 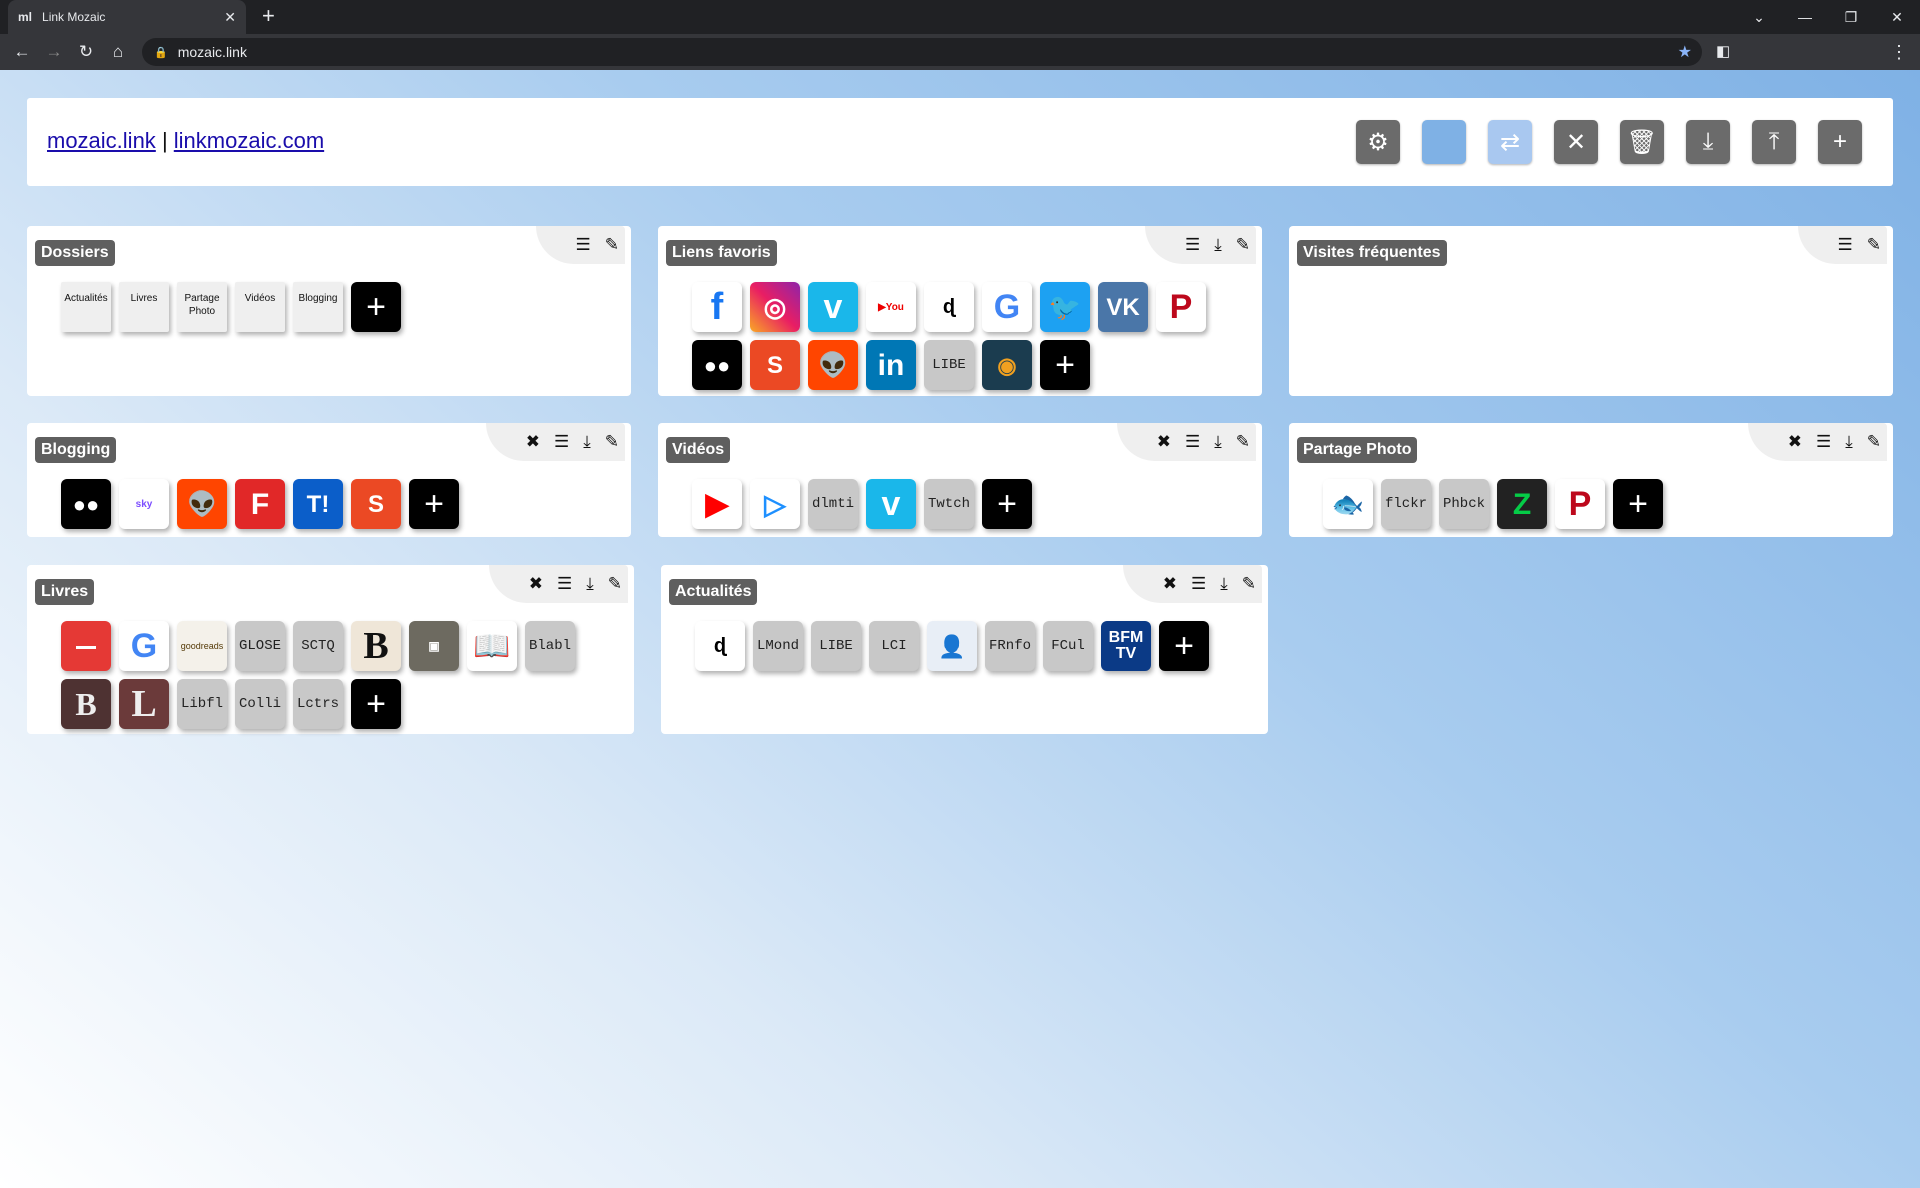 I want to click on side-panel-icon: ◧, so click(x=1723, y=52).